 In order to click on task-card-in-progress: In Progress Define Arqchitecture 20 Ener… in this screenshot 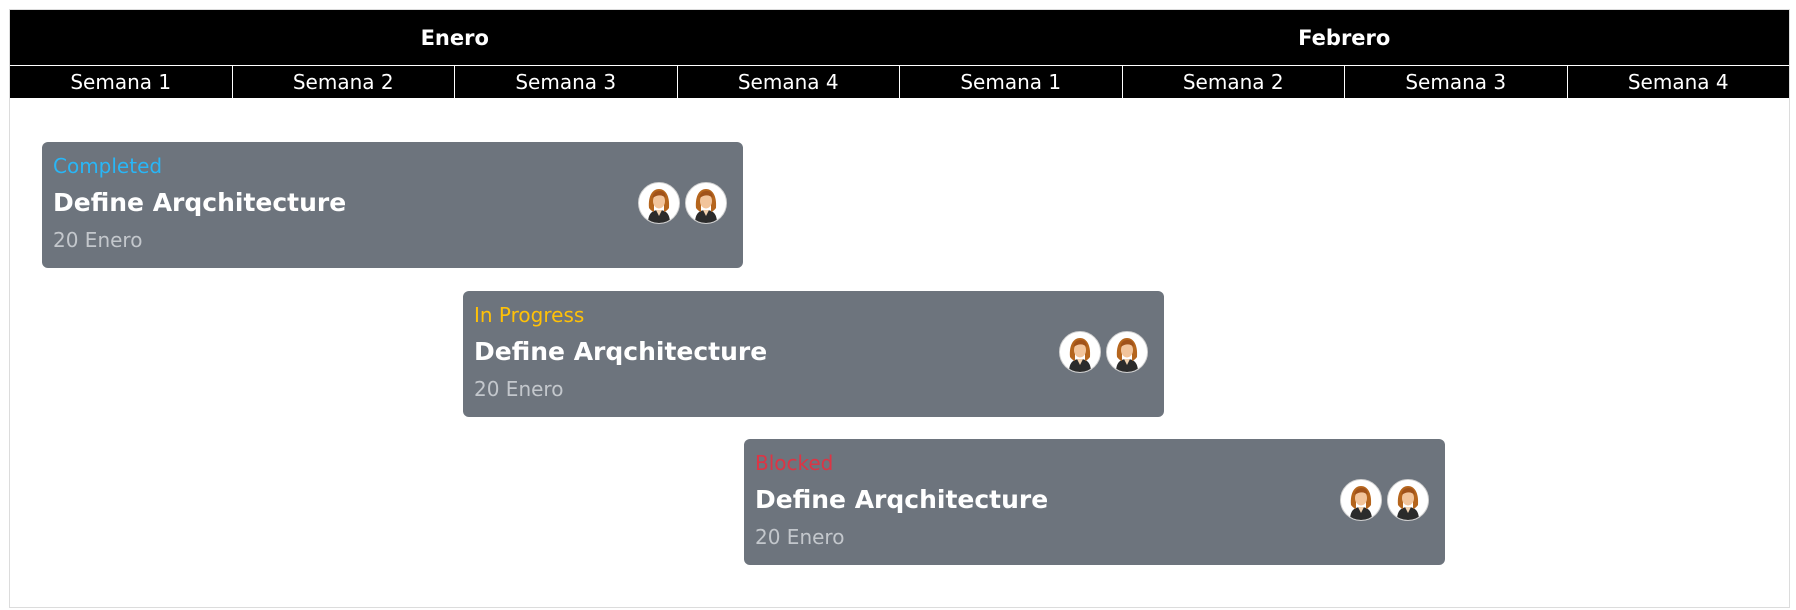, I will do `click(813, 354)`.